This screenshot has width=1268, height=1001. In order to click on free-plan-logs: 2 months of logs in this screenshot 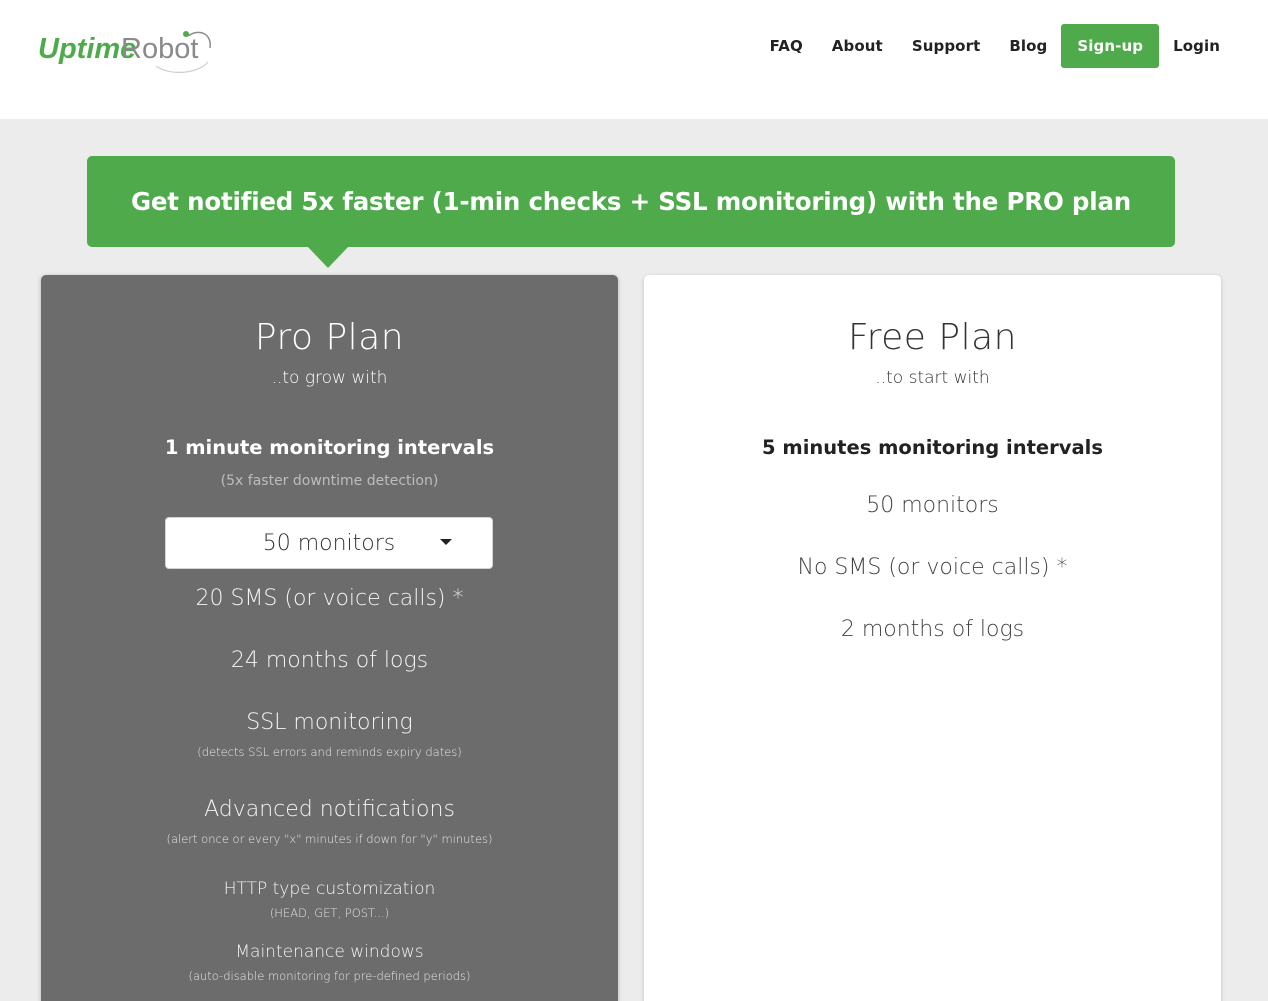, I will do `click(932, 629)`.